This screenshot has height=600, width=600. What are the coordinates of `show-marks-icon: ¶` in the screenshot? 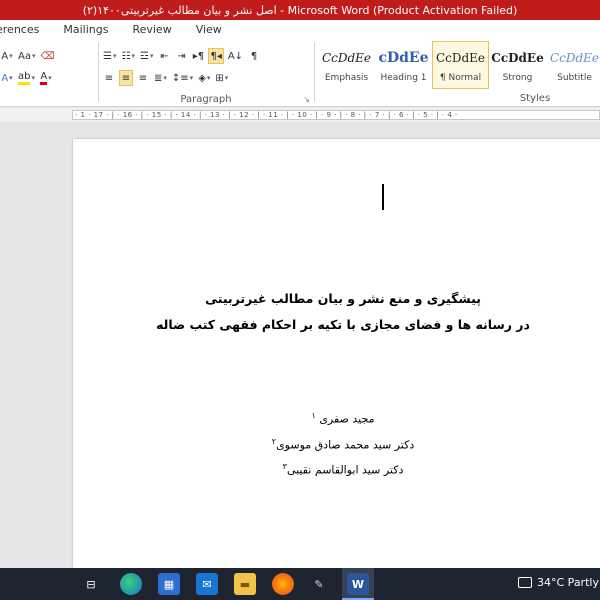 It's located at (254, 56).